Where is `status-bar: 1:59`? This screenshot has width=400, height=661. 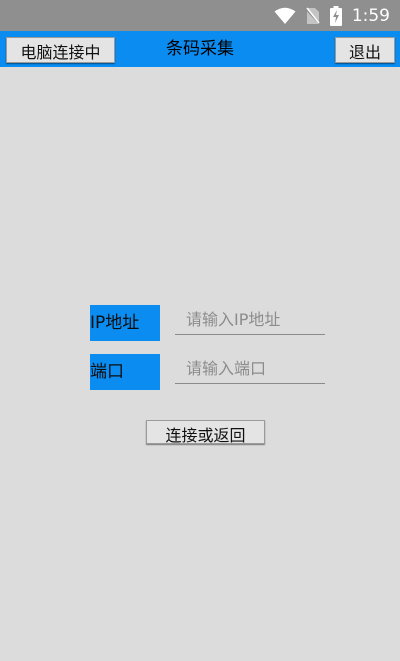
status-bar: 1:59 is located at coordinates (200, 15).